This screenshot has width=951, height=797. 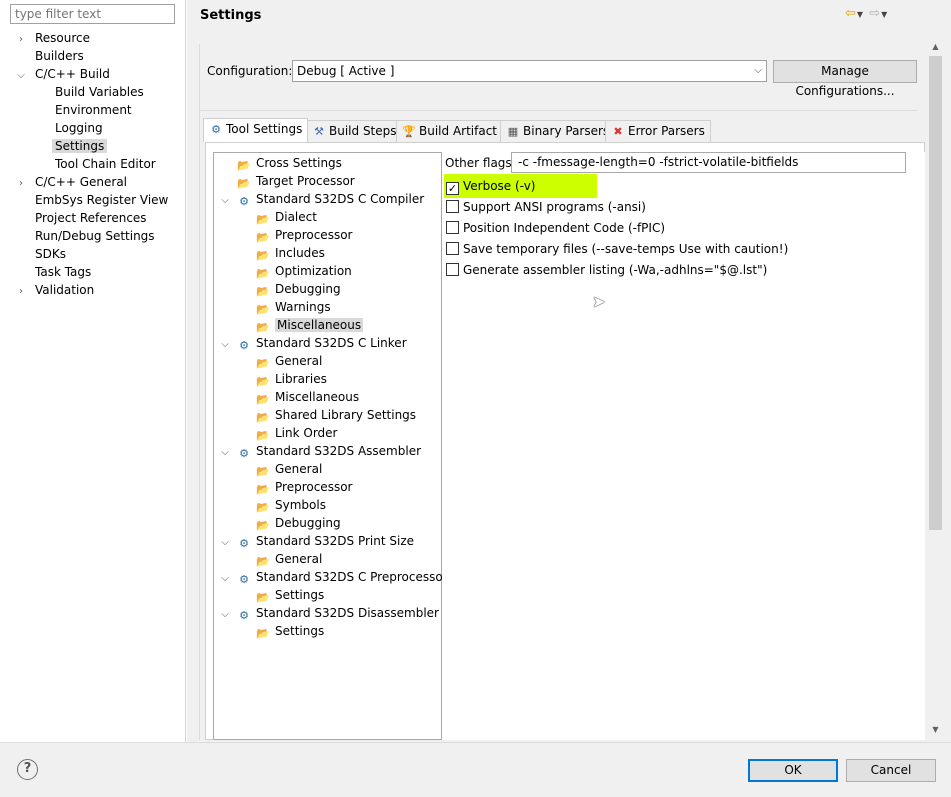 What do you see at coordinates (875, 13) in the screenshot?
I see `forward-arrow-icon: ⇨` at bounding box center [875, 13].